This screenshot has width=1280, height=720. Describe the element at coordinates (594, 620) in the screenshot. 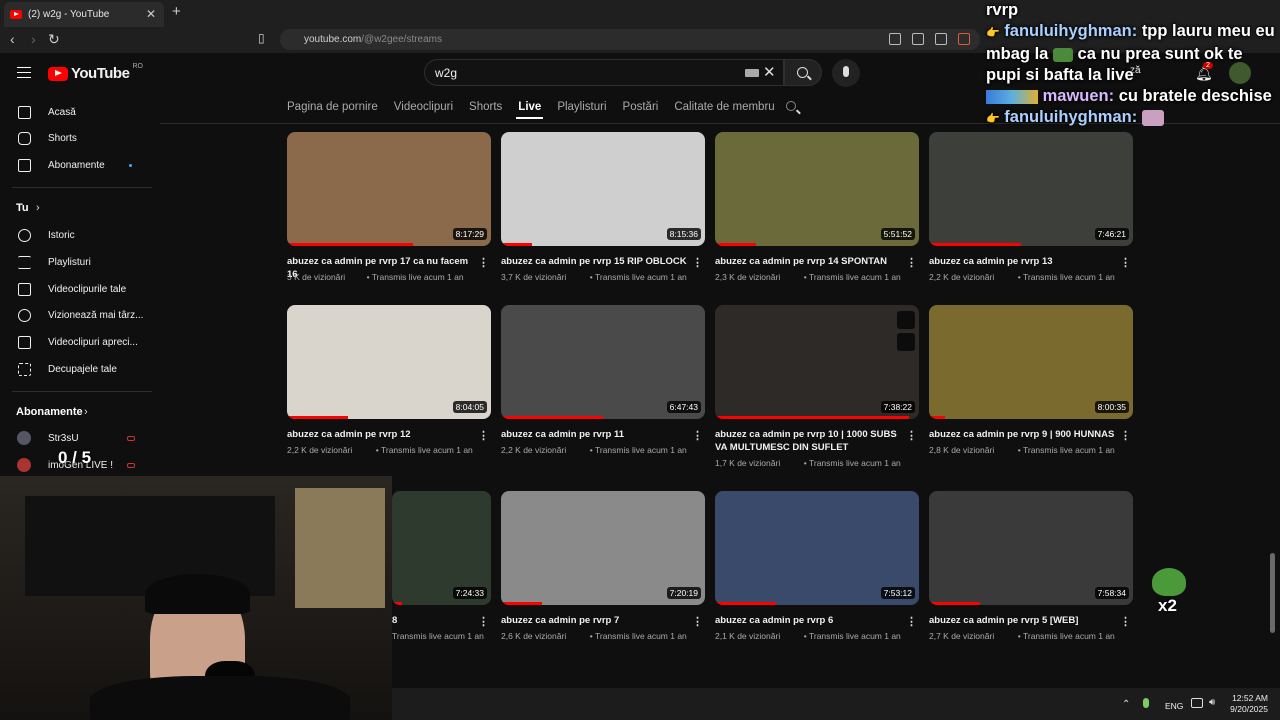

I see `video-title: abuzez ca admin pe rvrp 7` at that location.